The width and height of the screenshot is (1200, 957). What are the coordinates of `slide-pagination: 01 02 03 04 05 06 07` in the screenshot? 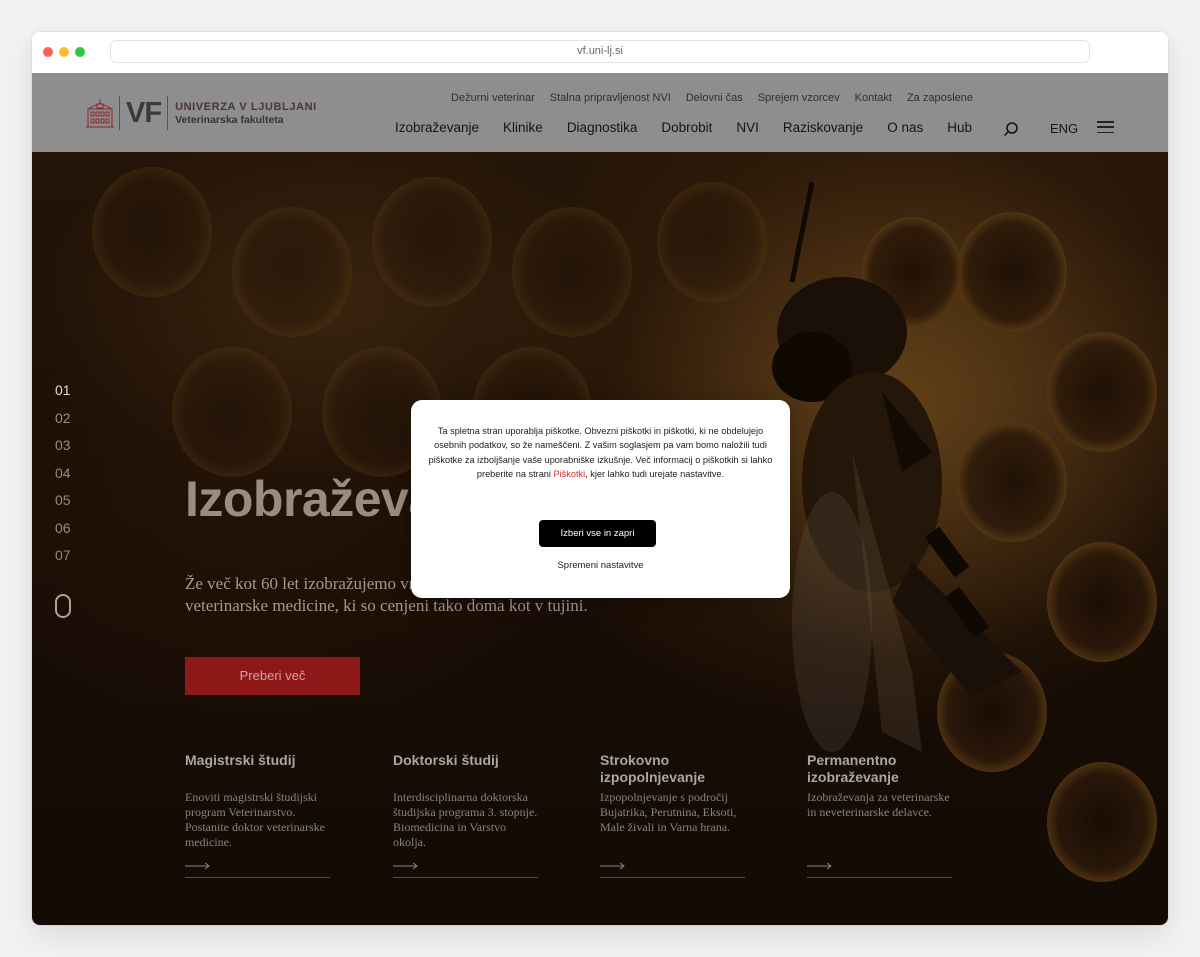 It's located at (63, 478).